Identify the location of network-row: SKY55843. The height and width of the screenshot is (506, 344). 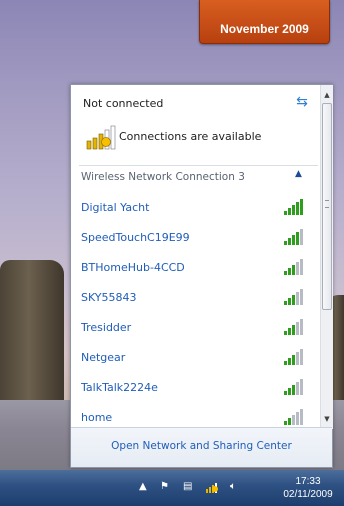
(195, 298).